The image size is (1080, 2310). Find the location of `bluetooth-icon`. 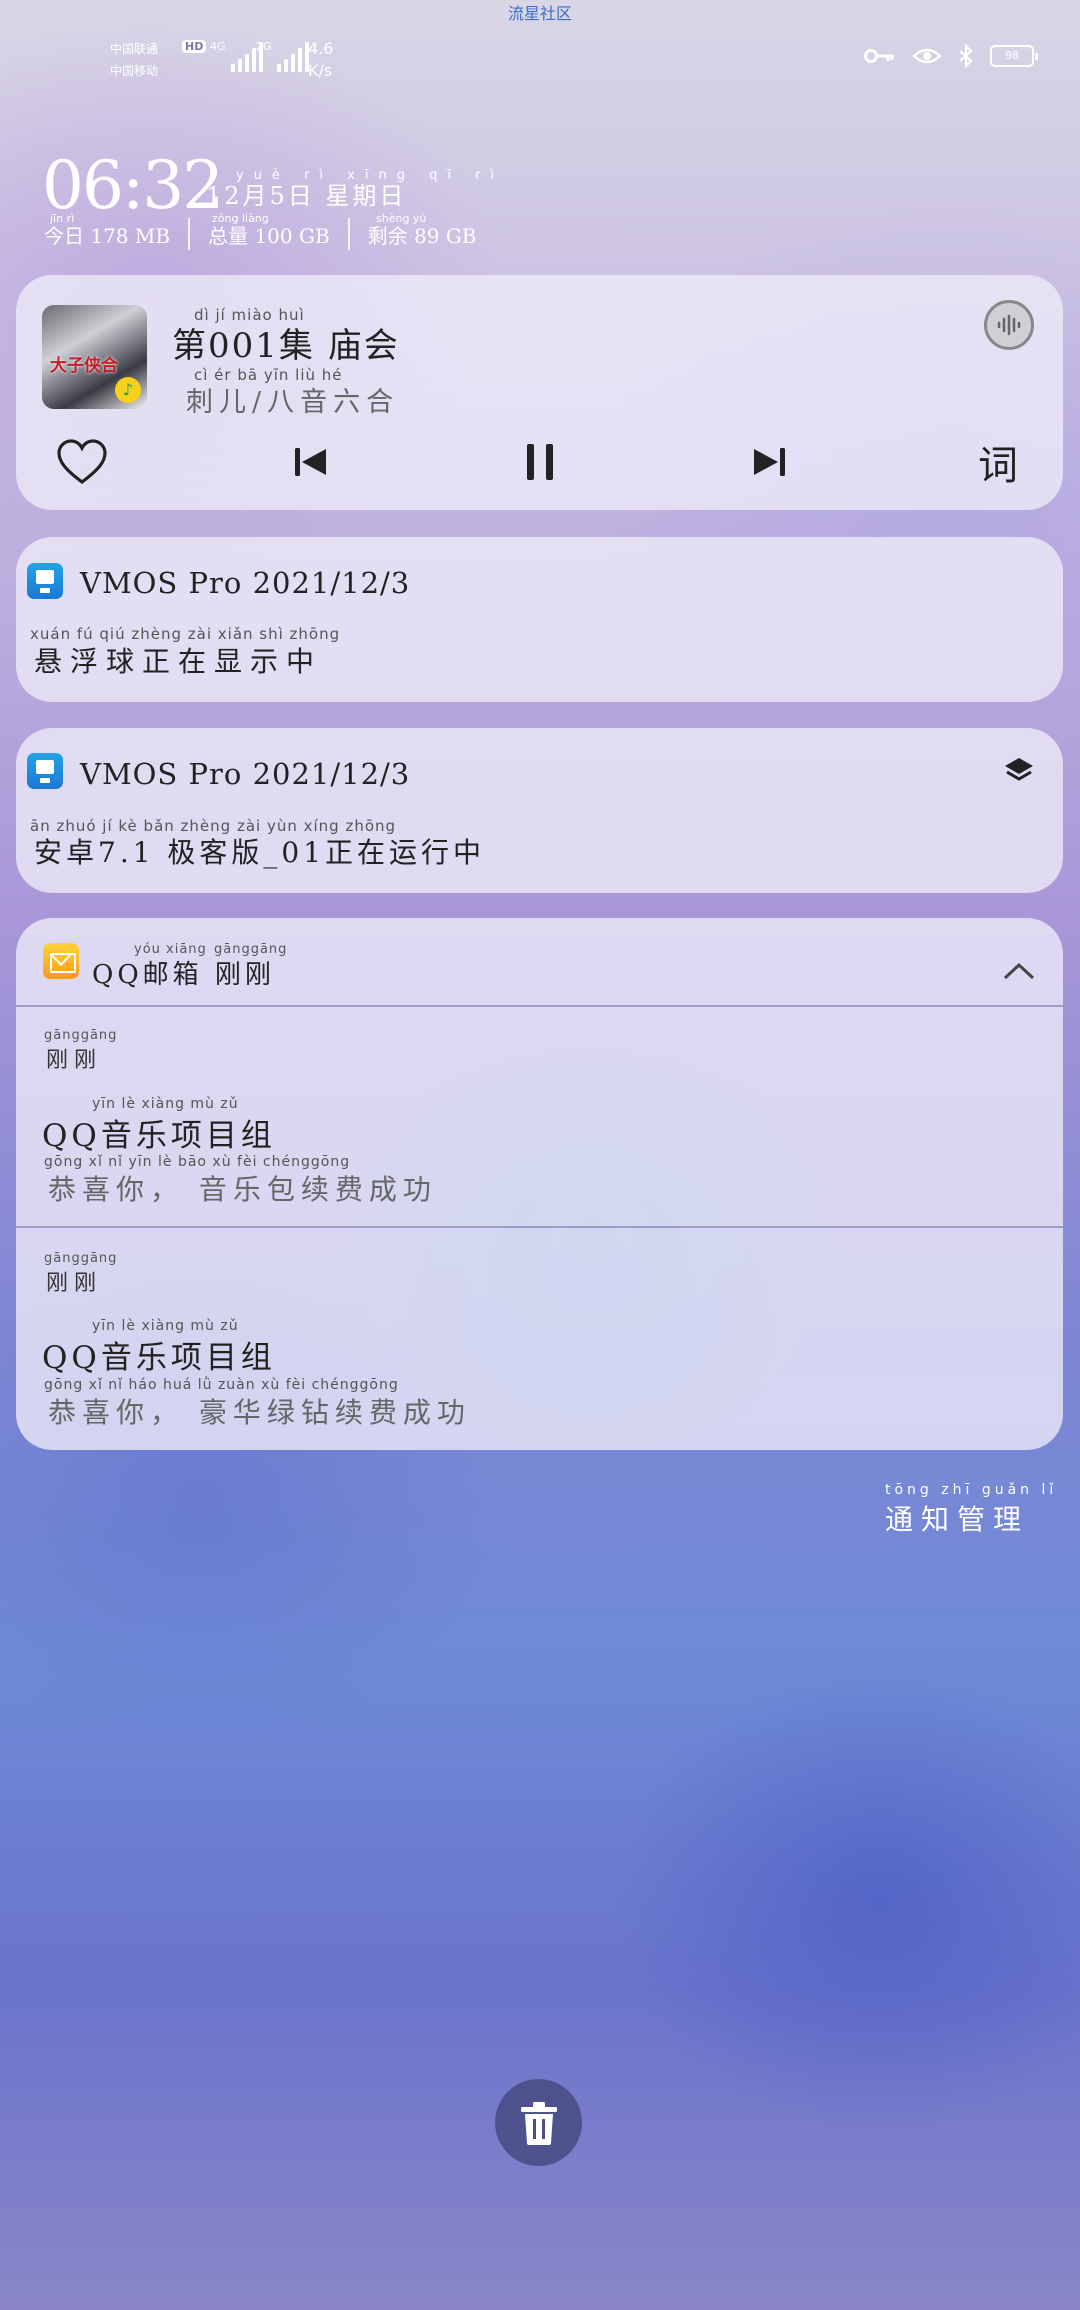

bluetooth-icon is located at coordinates (966, 56).